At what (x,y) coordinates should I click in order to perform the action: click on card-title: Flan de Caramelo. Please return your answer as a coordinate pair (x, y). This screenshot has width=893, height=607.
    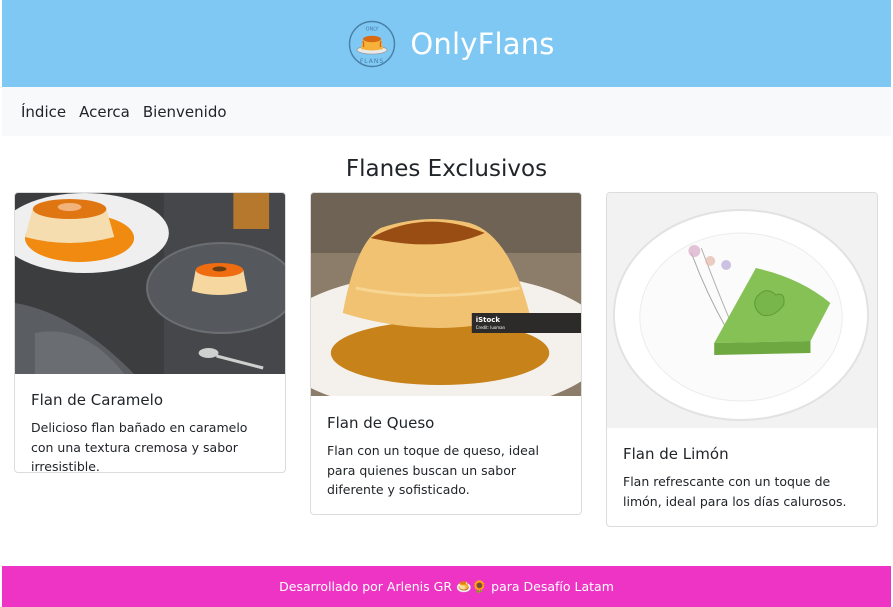
    Looking at the image, I should click on (97, 400).